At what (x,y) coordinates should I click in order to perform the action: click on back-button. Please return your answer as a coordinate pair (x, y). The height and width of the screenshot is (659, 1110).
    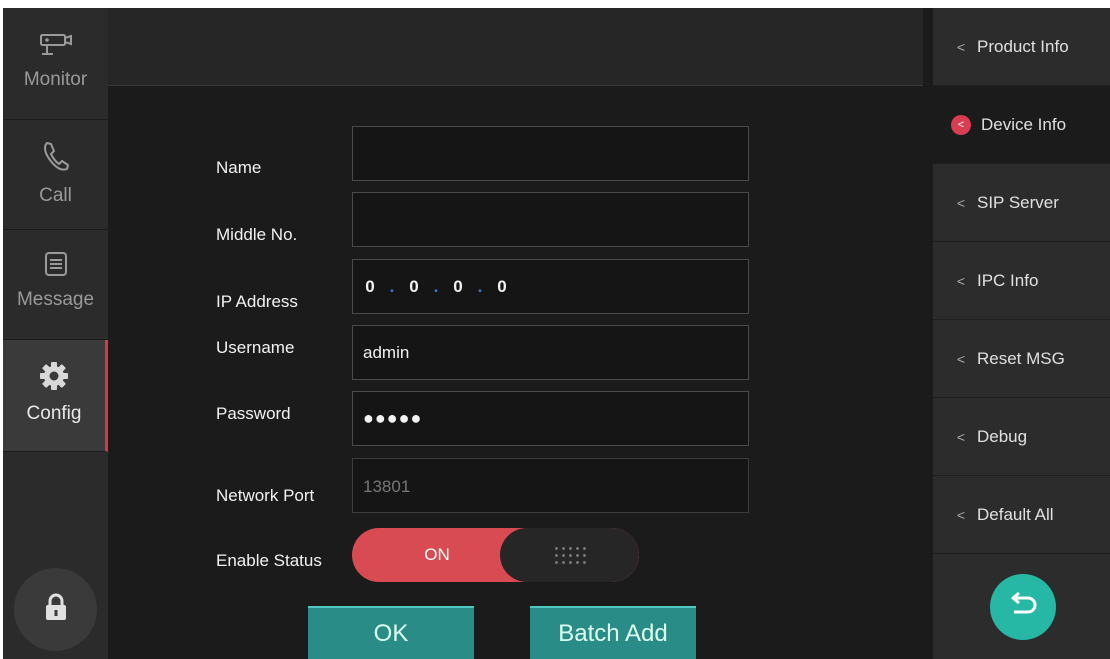
    Looking at the image, I should click on (1023, 607).